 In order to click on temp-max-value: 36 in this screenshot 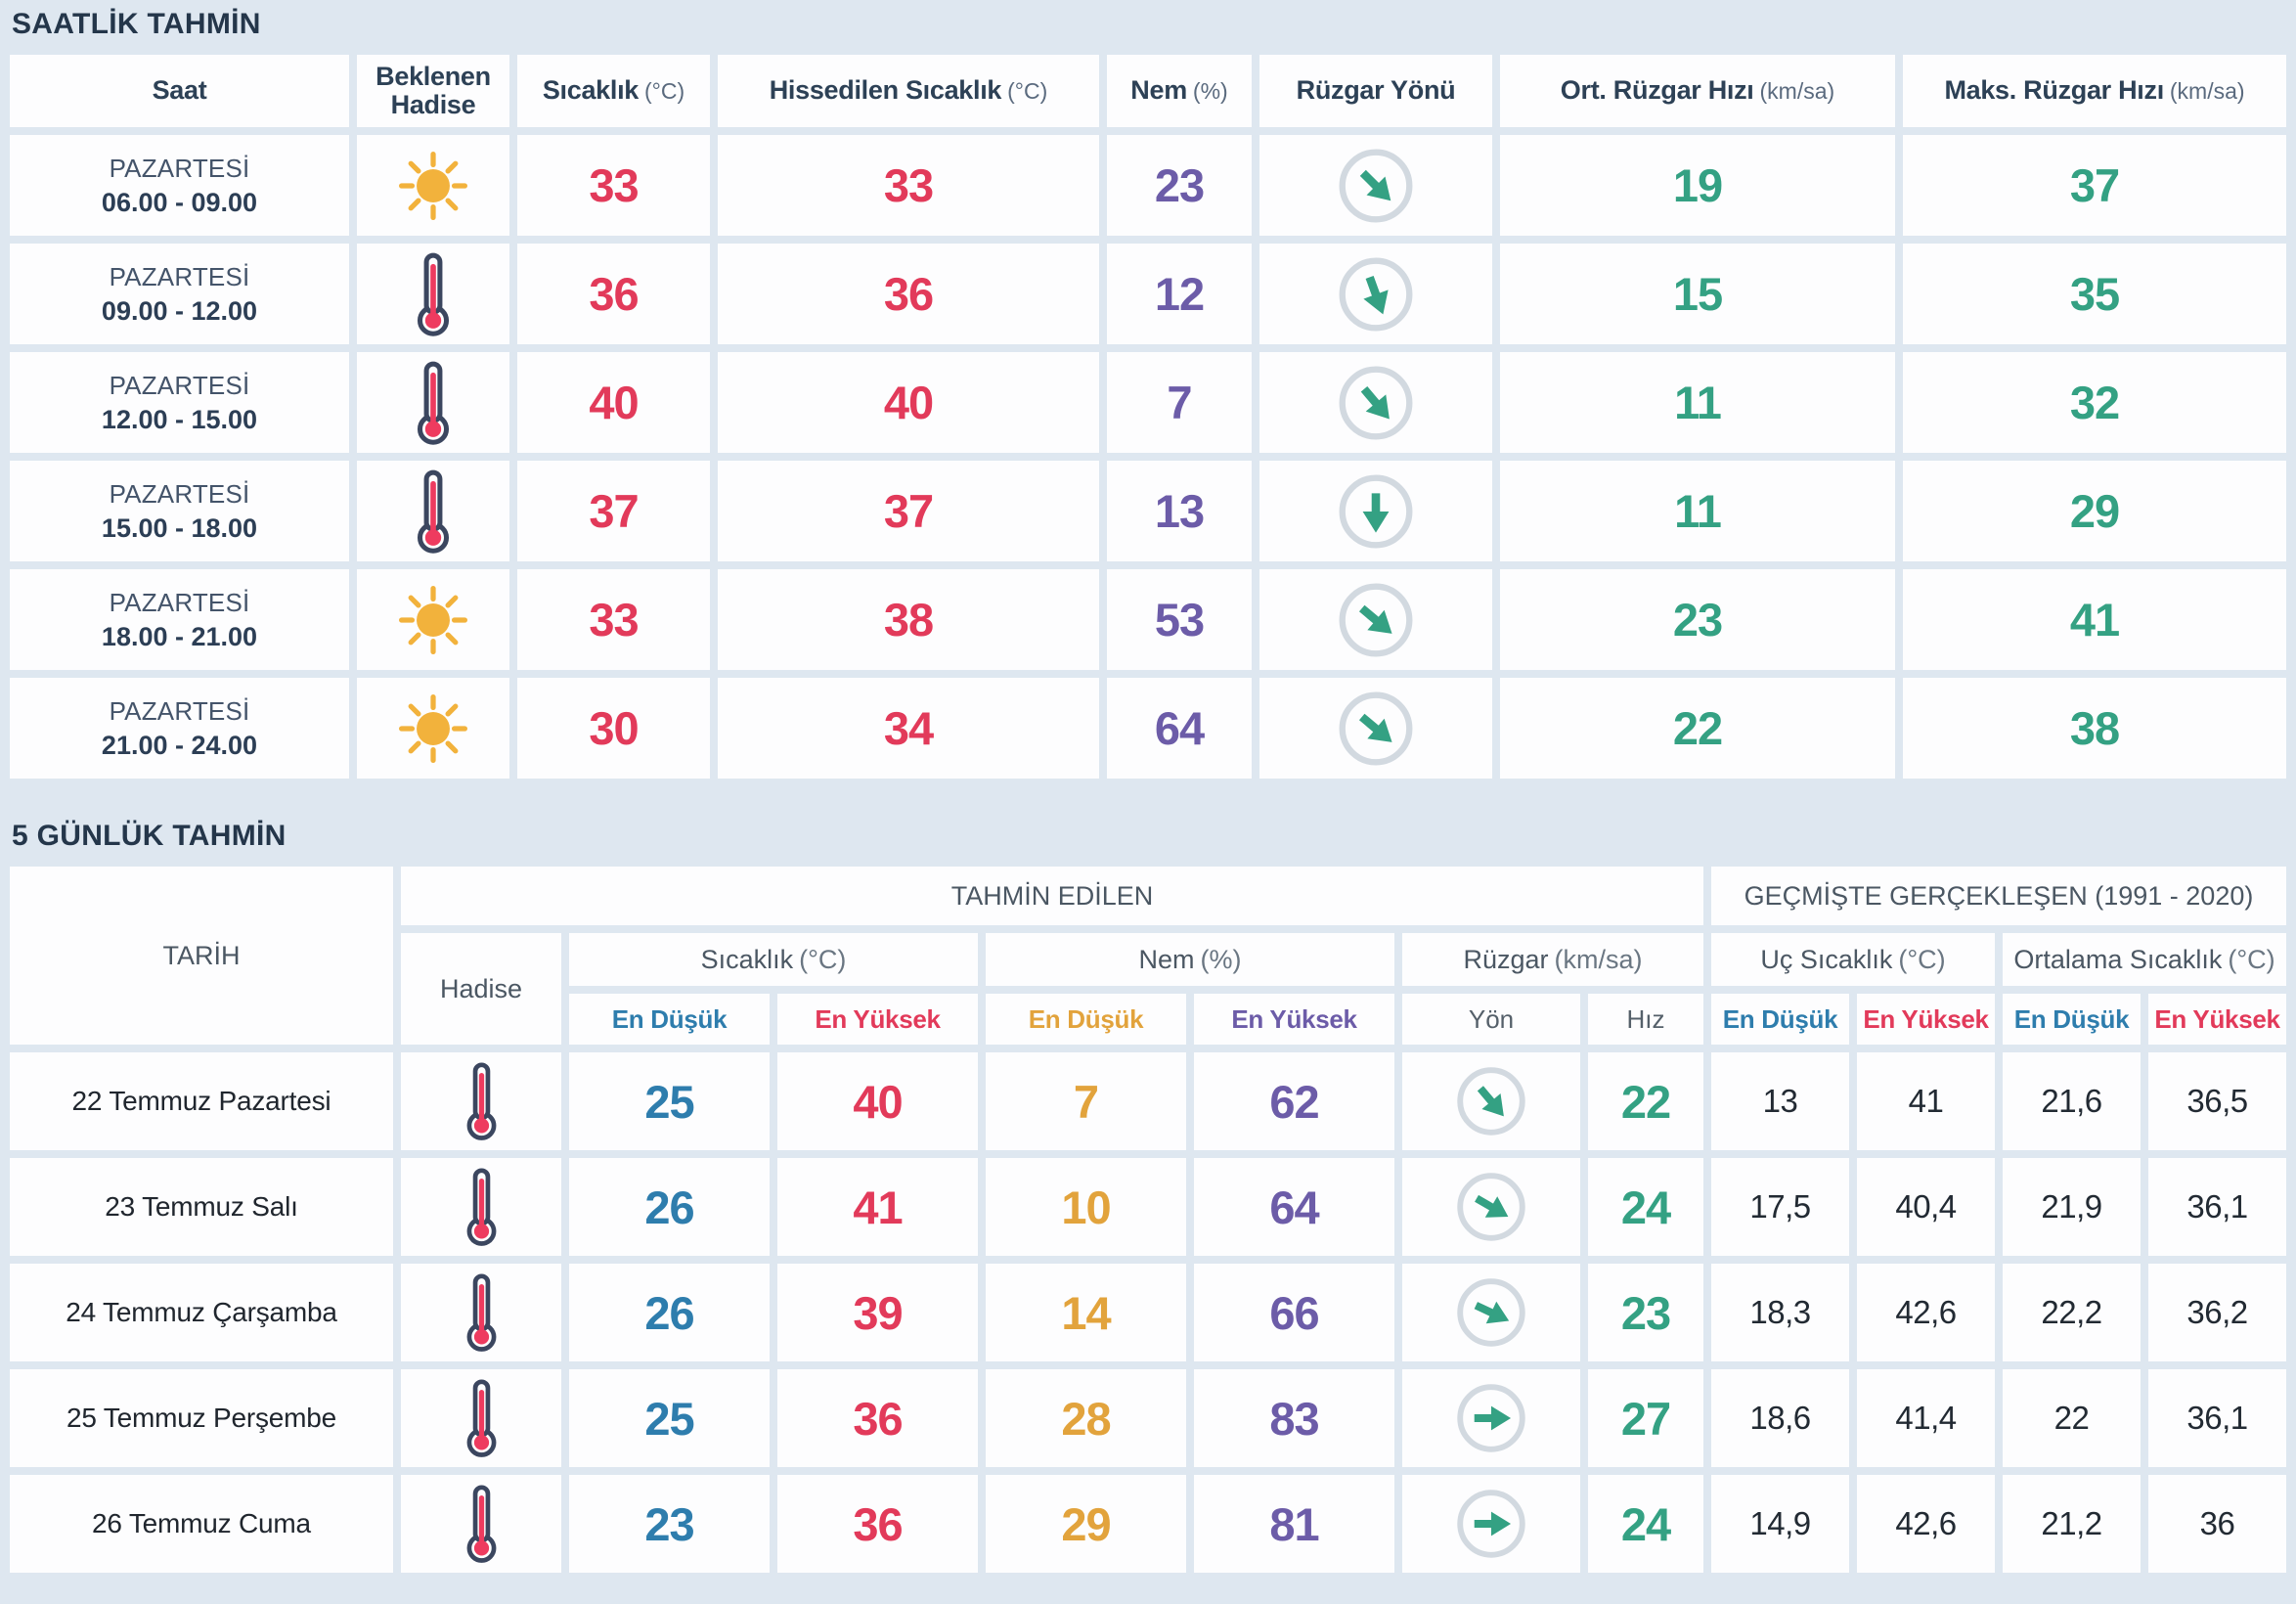, I will do `click(877, 1418)`.